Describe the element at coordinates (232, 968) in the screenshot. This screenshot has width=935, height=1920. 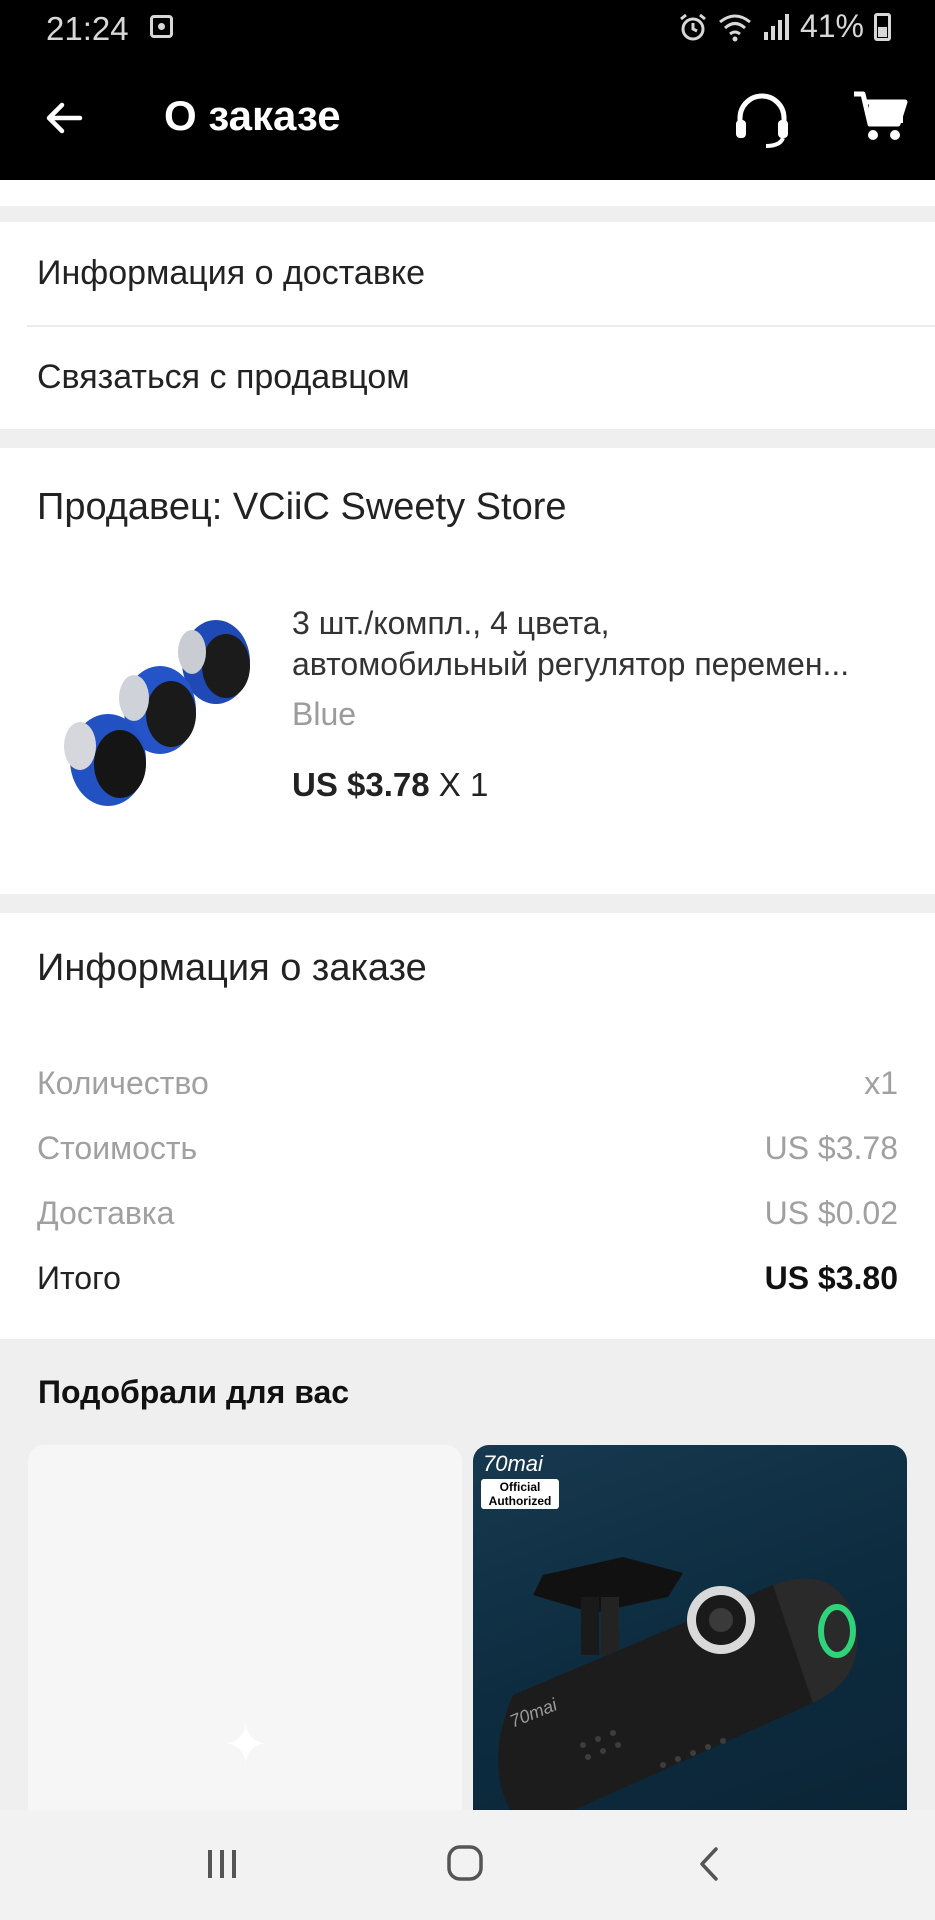
I see `order-info-title: Информация о заказе` at that location.